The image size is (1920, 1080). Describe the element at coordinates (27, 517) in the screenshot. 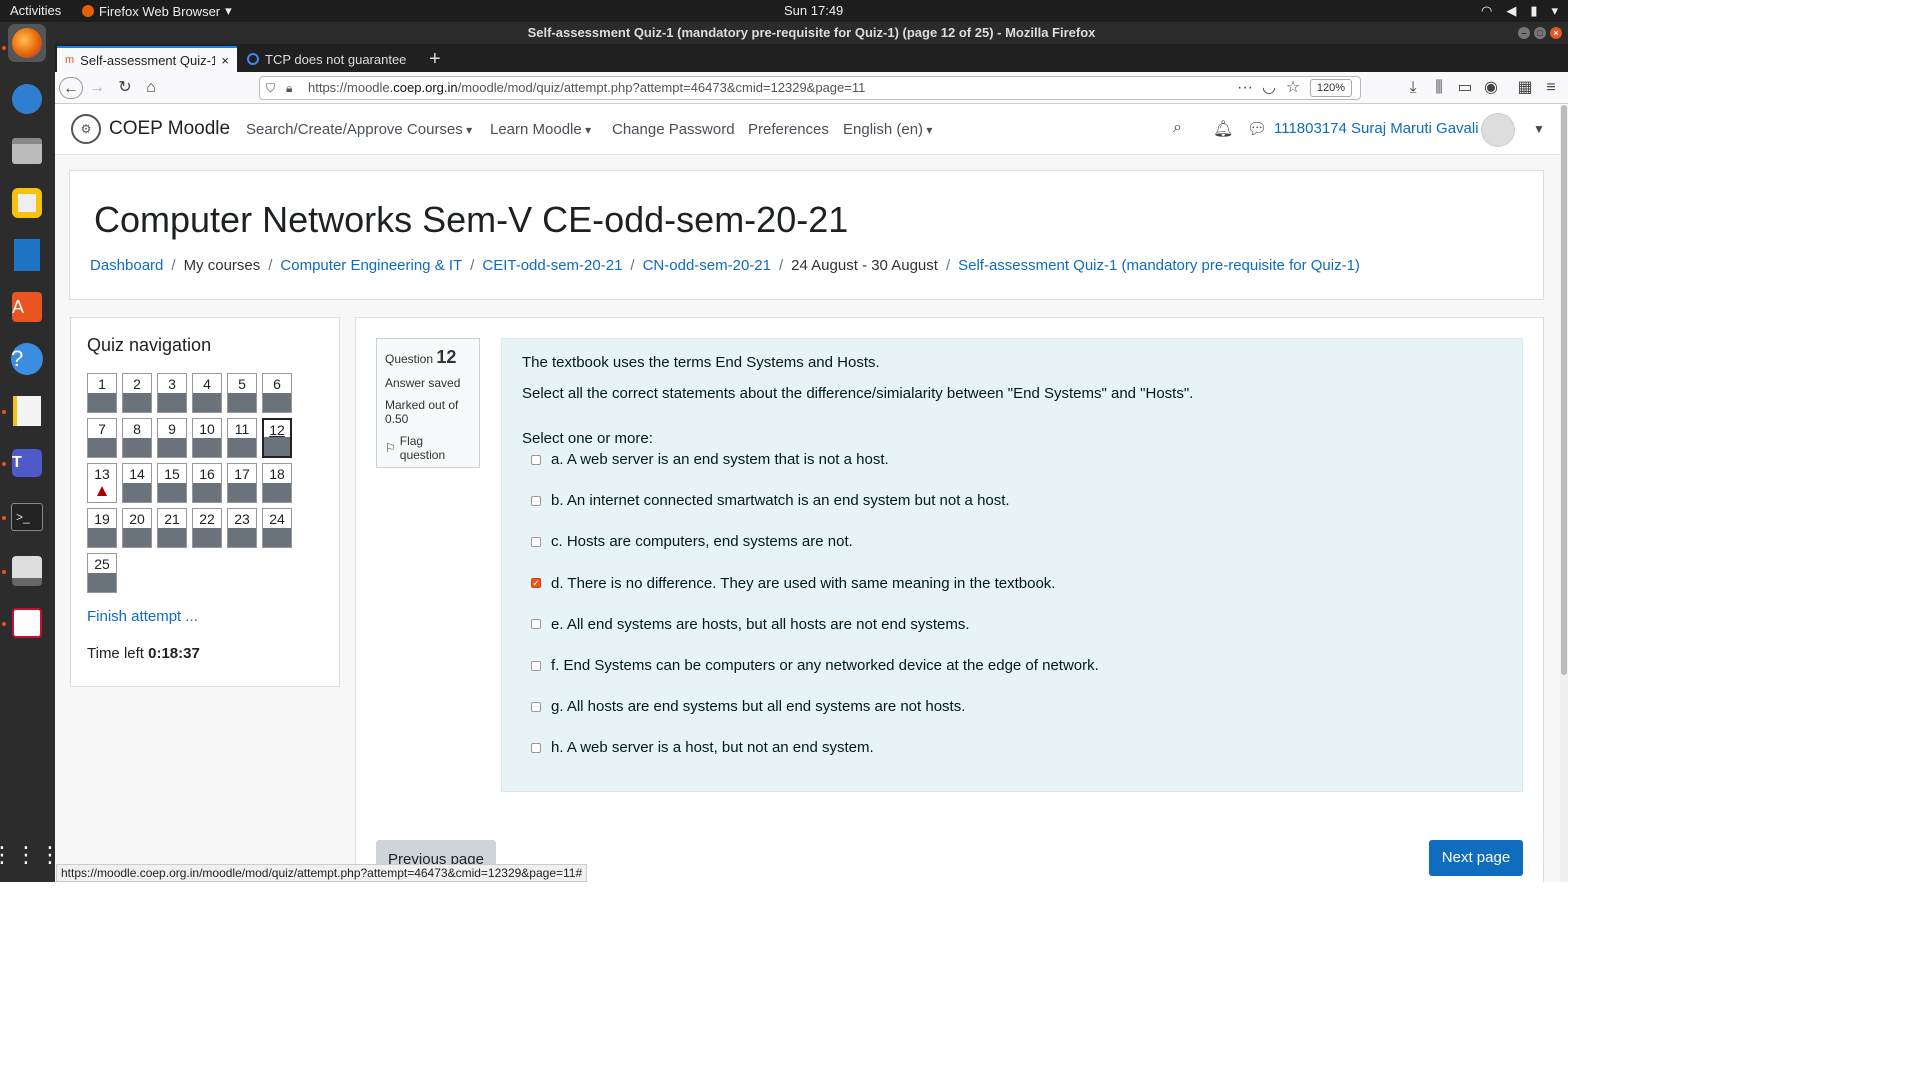

I see `terminal-icon: >_` at that location.